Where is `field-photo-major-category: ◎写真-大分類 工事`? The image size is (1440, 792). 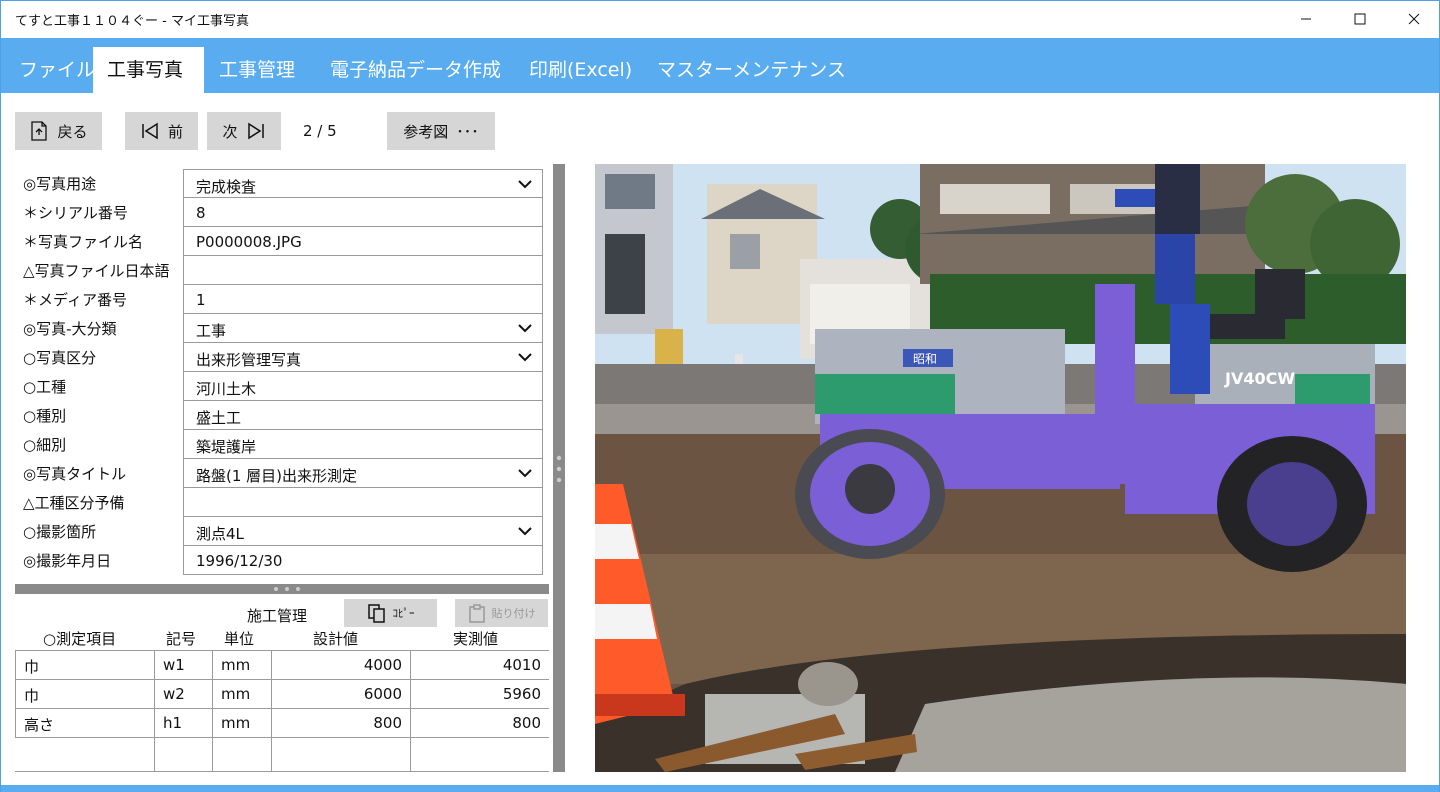
field-photo-major-category: ◎写真-大分類 工事 is located at coordinates (280, 328).